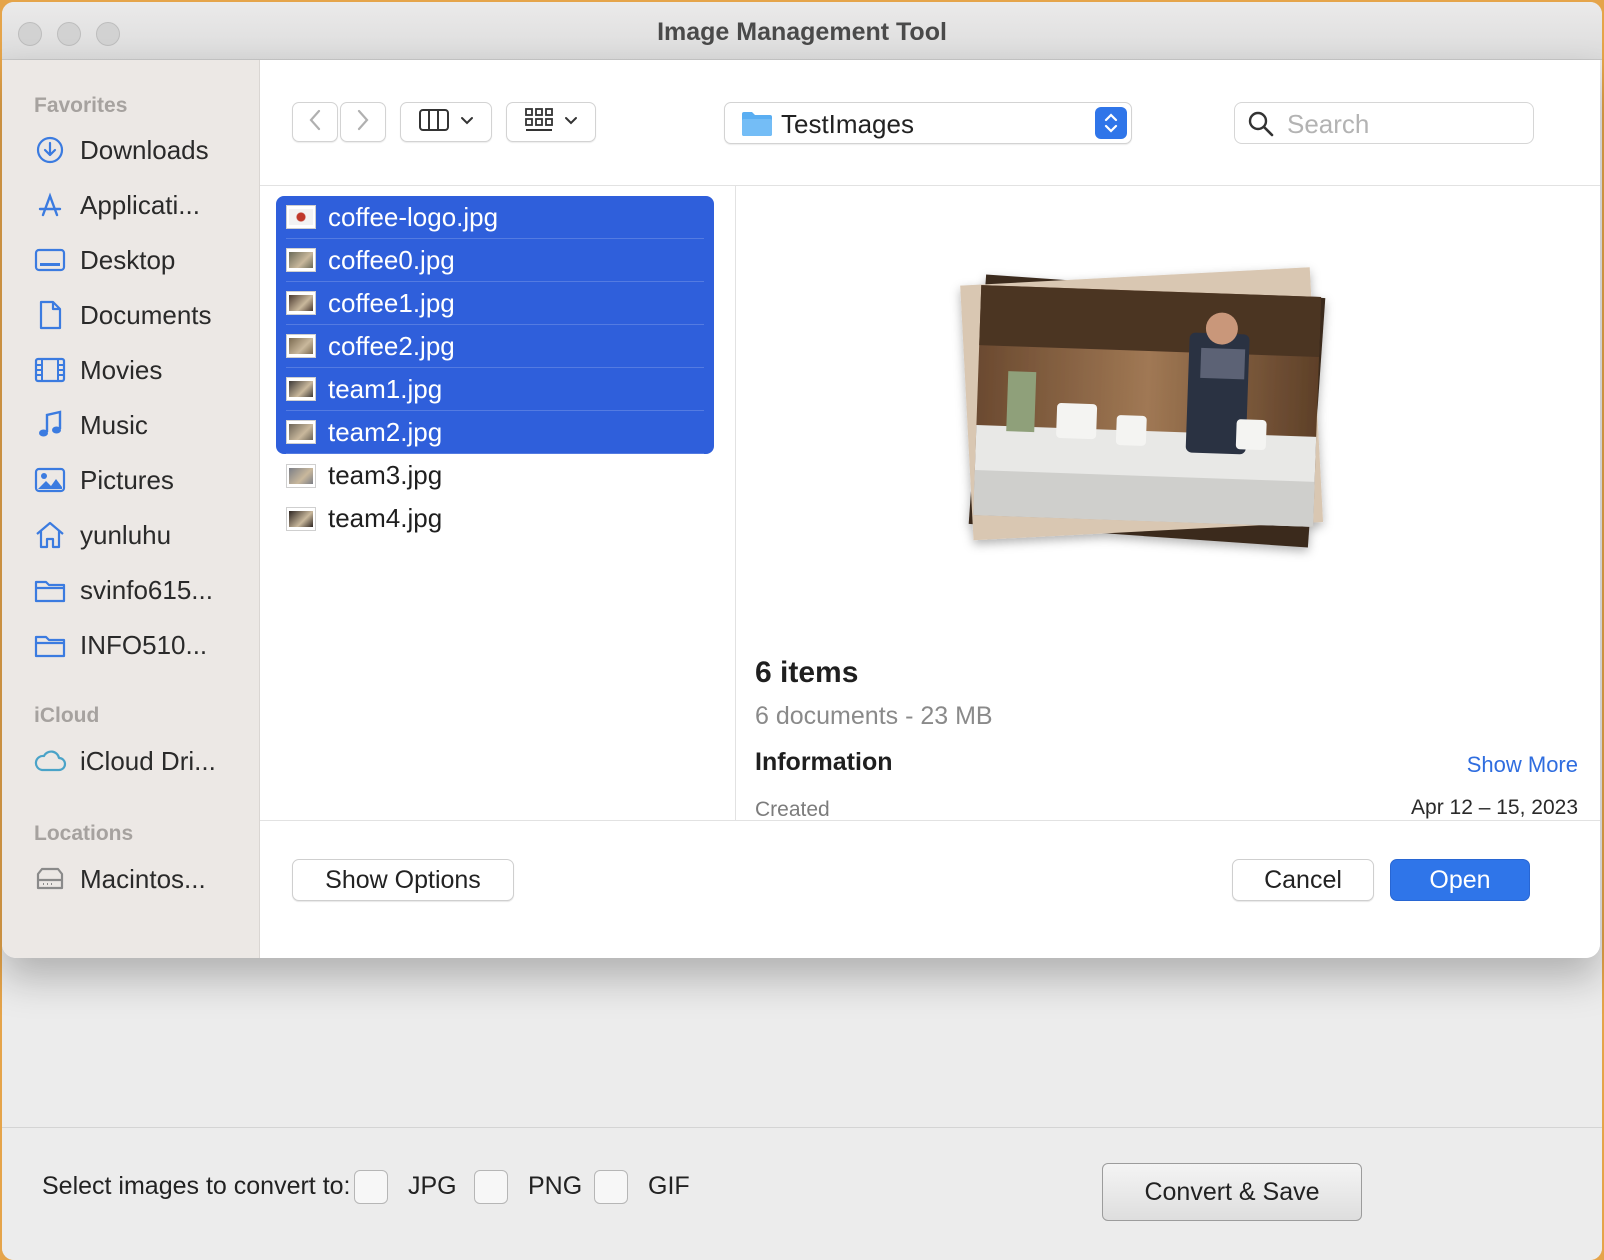 This screenshot has width=1604, height=1260. Describe the element at coordinates (611, 1187) in the screenshot. I see `gif-checkbox` at that location.